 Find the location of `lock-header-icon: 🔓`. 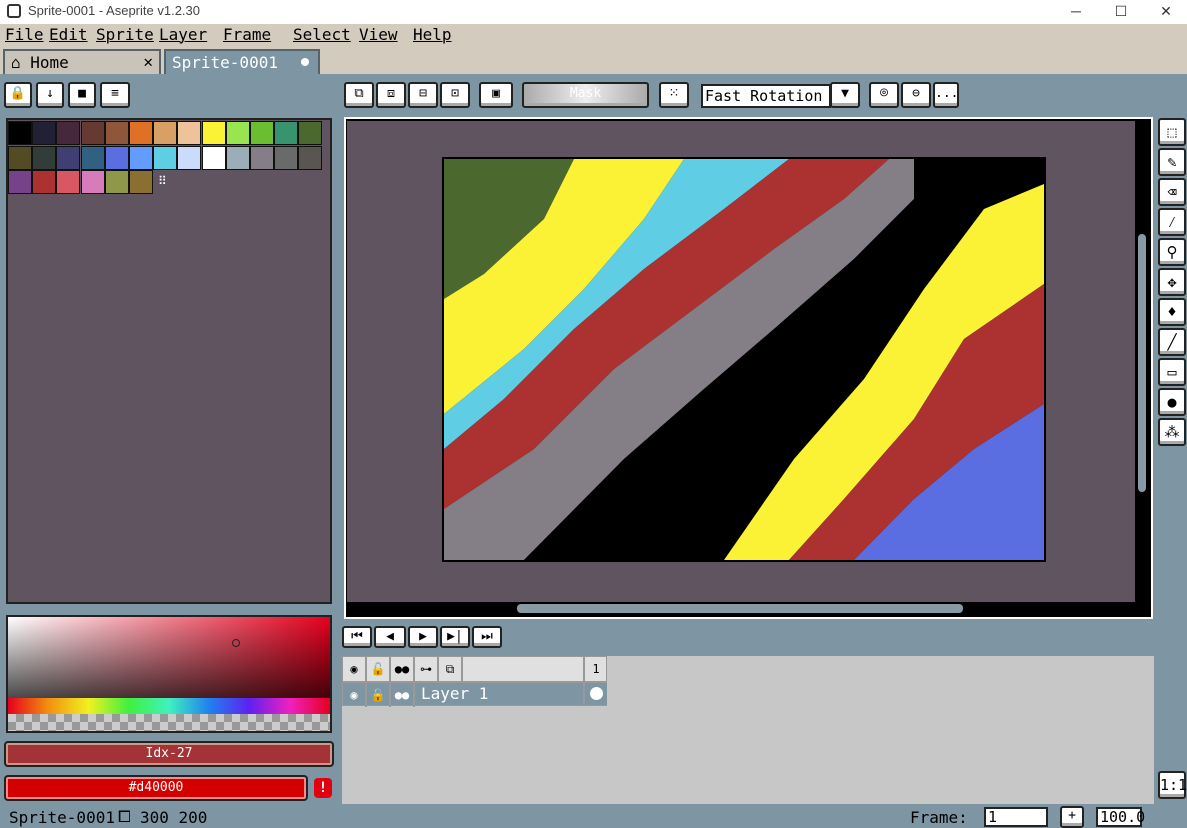

lock-header-icon: 🔓 is located at coordinates (379, 669).